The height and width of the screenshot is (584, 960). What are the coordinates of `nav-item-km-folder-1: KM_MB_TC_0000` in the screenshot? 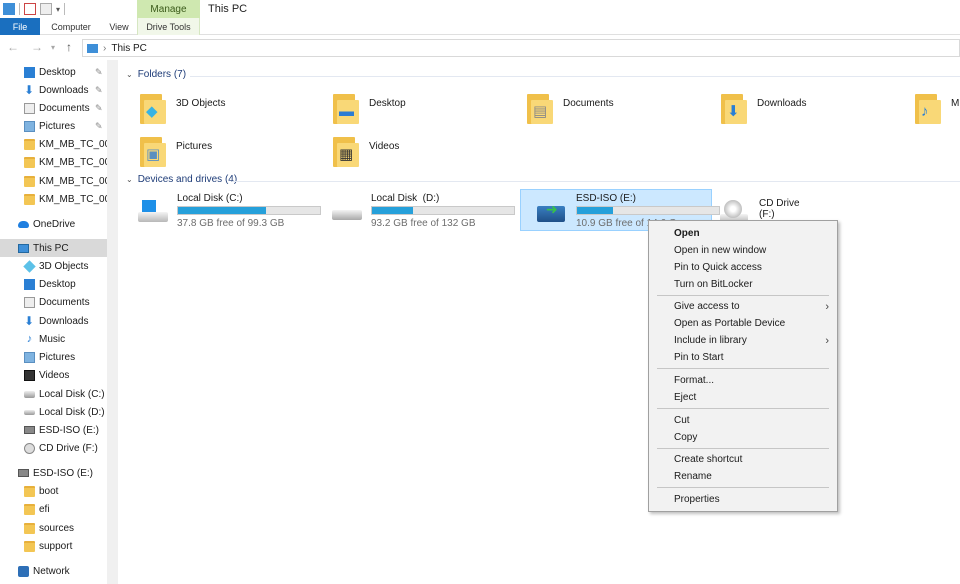 It's located at (53, 144).